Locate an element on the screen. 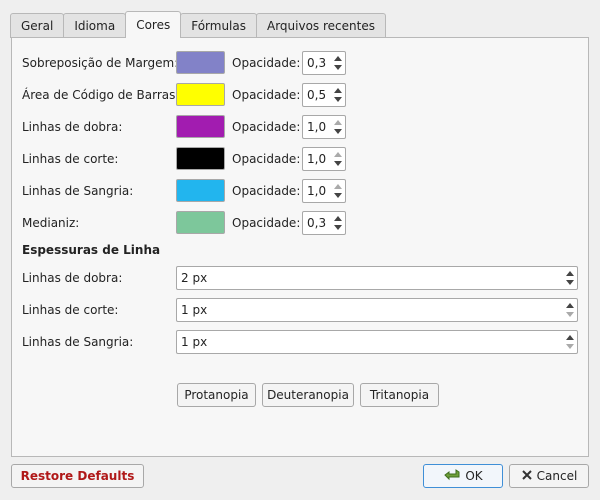  color-label: Linhas de corte: is located at coordinates (70, 159).